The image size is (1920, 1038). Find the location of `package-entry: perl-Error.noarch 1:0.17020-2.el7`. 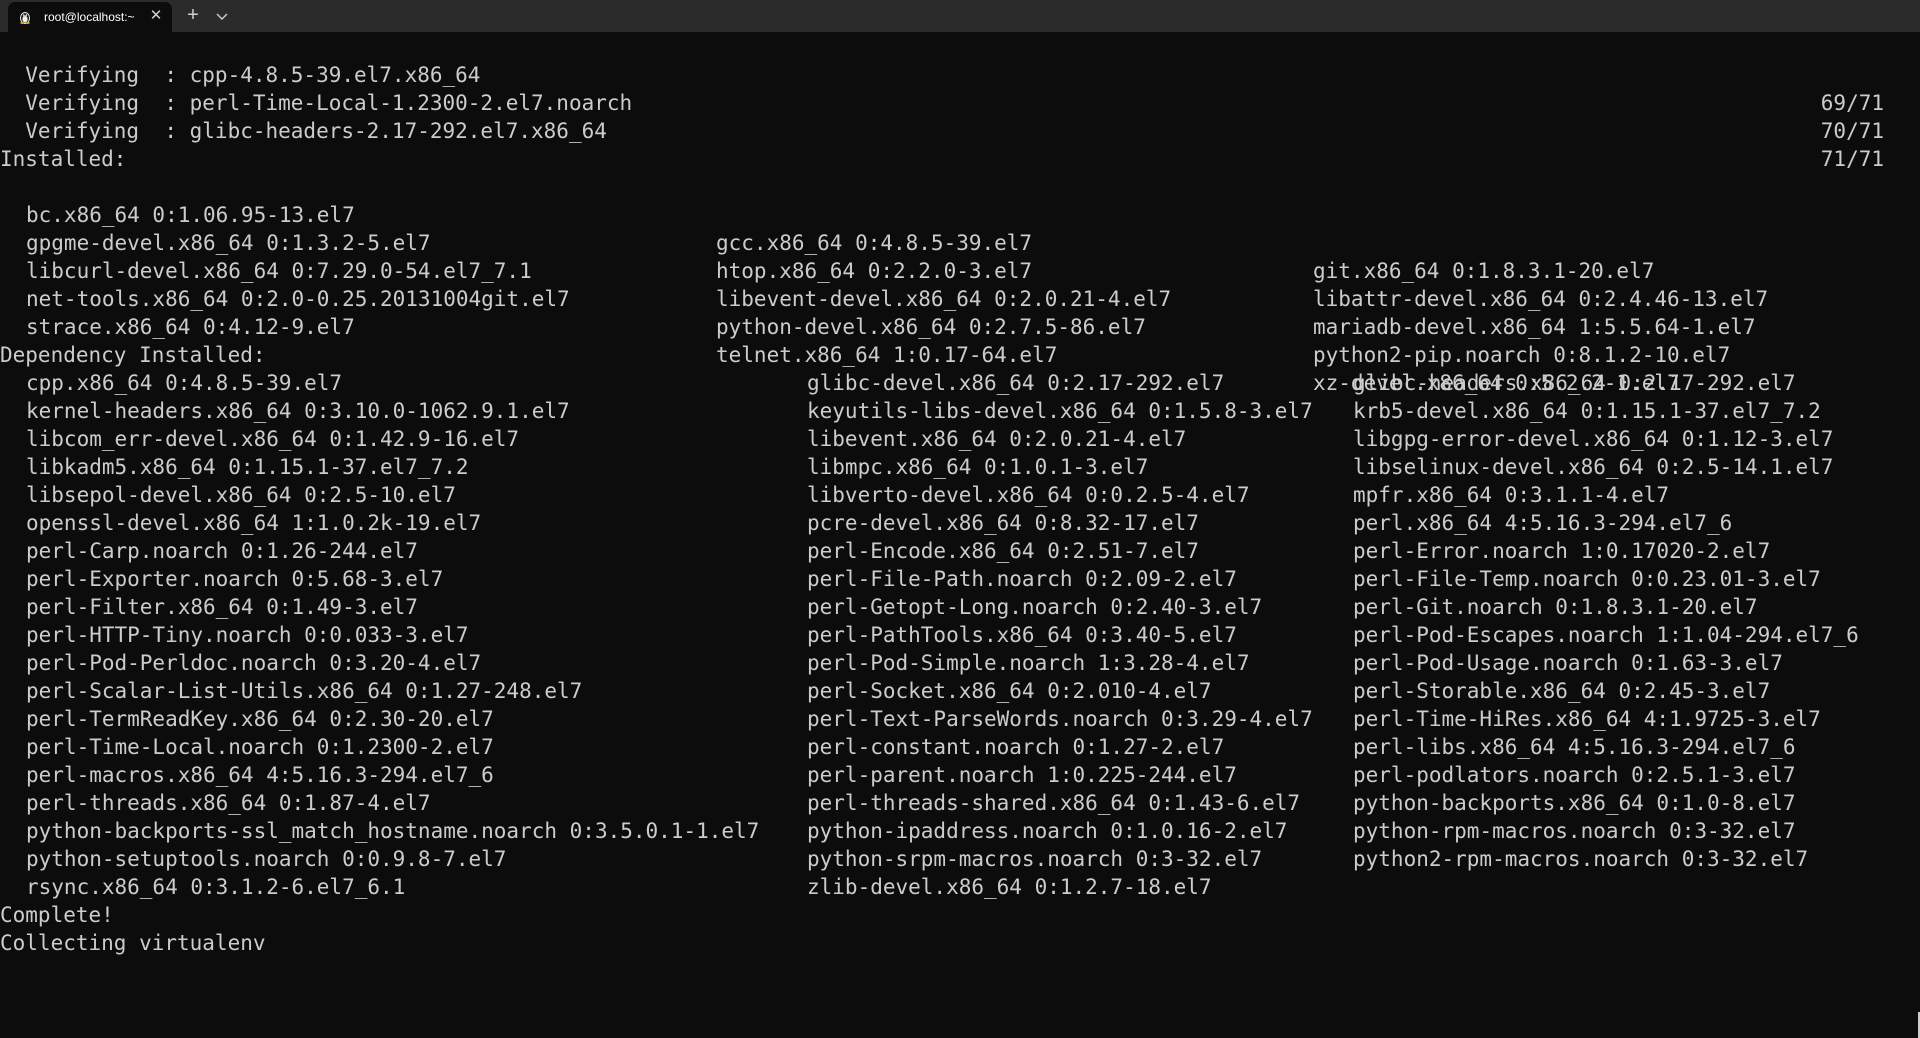

package-entry: perl-Error.noarch 1:0.17020-2.el7 is located at coordinates (1562, 551).